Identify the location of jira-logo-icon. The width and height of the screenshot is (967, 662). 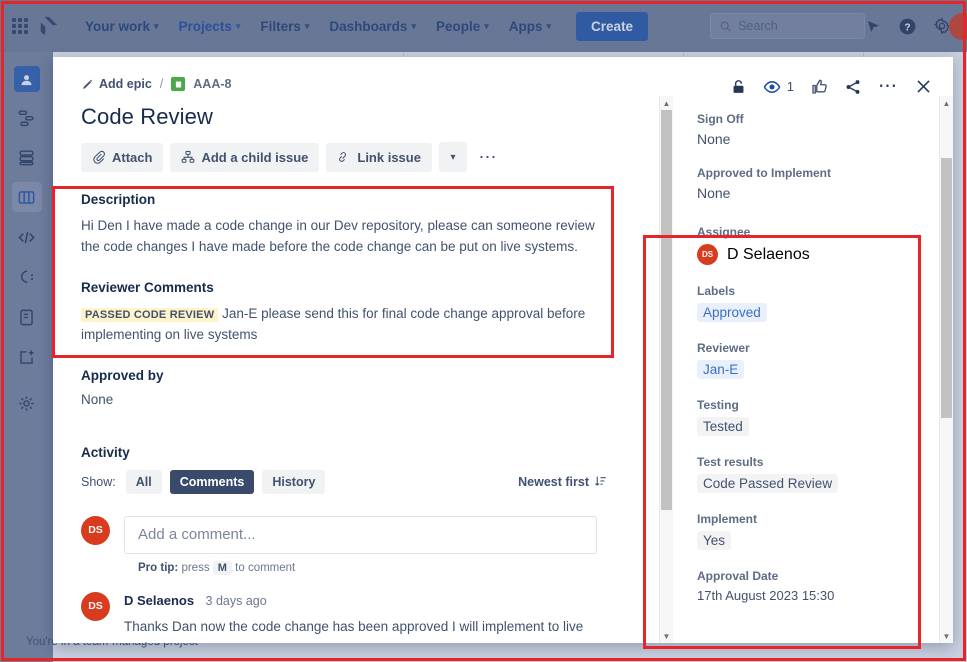
(49, 26).